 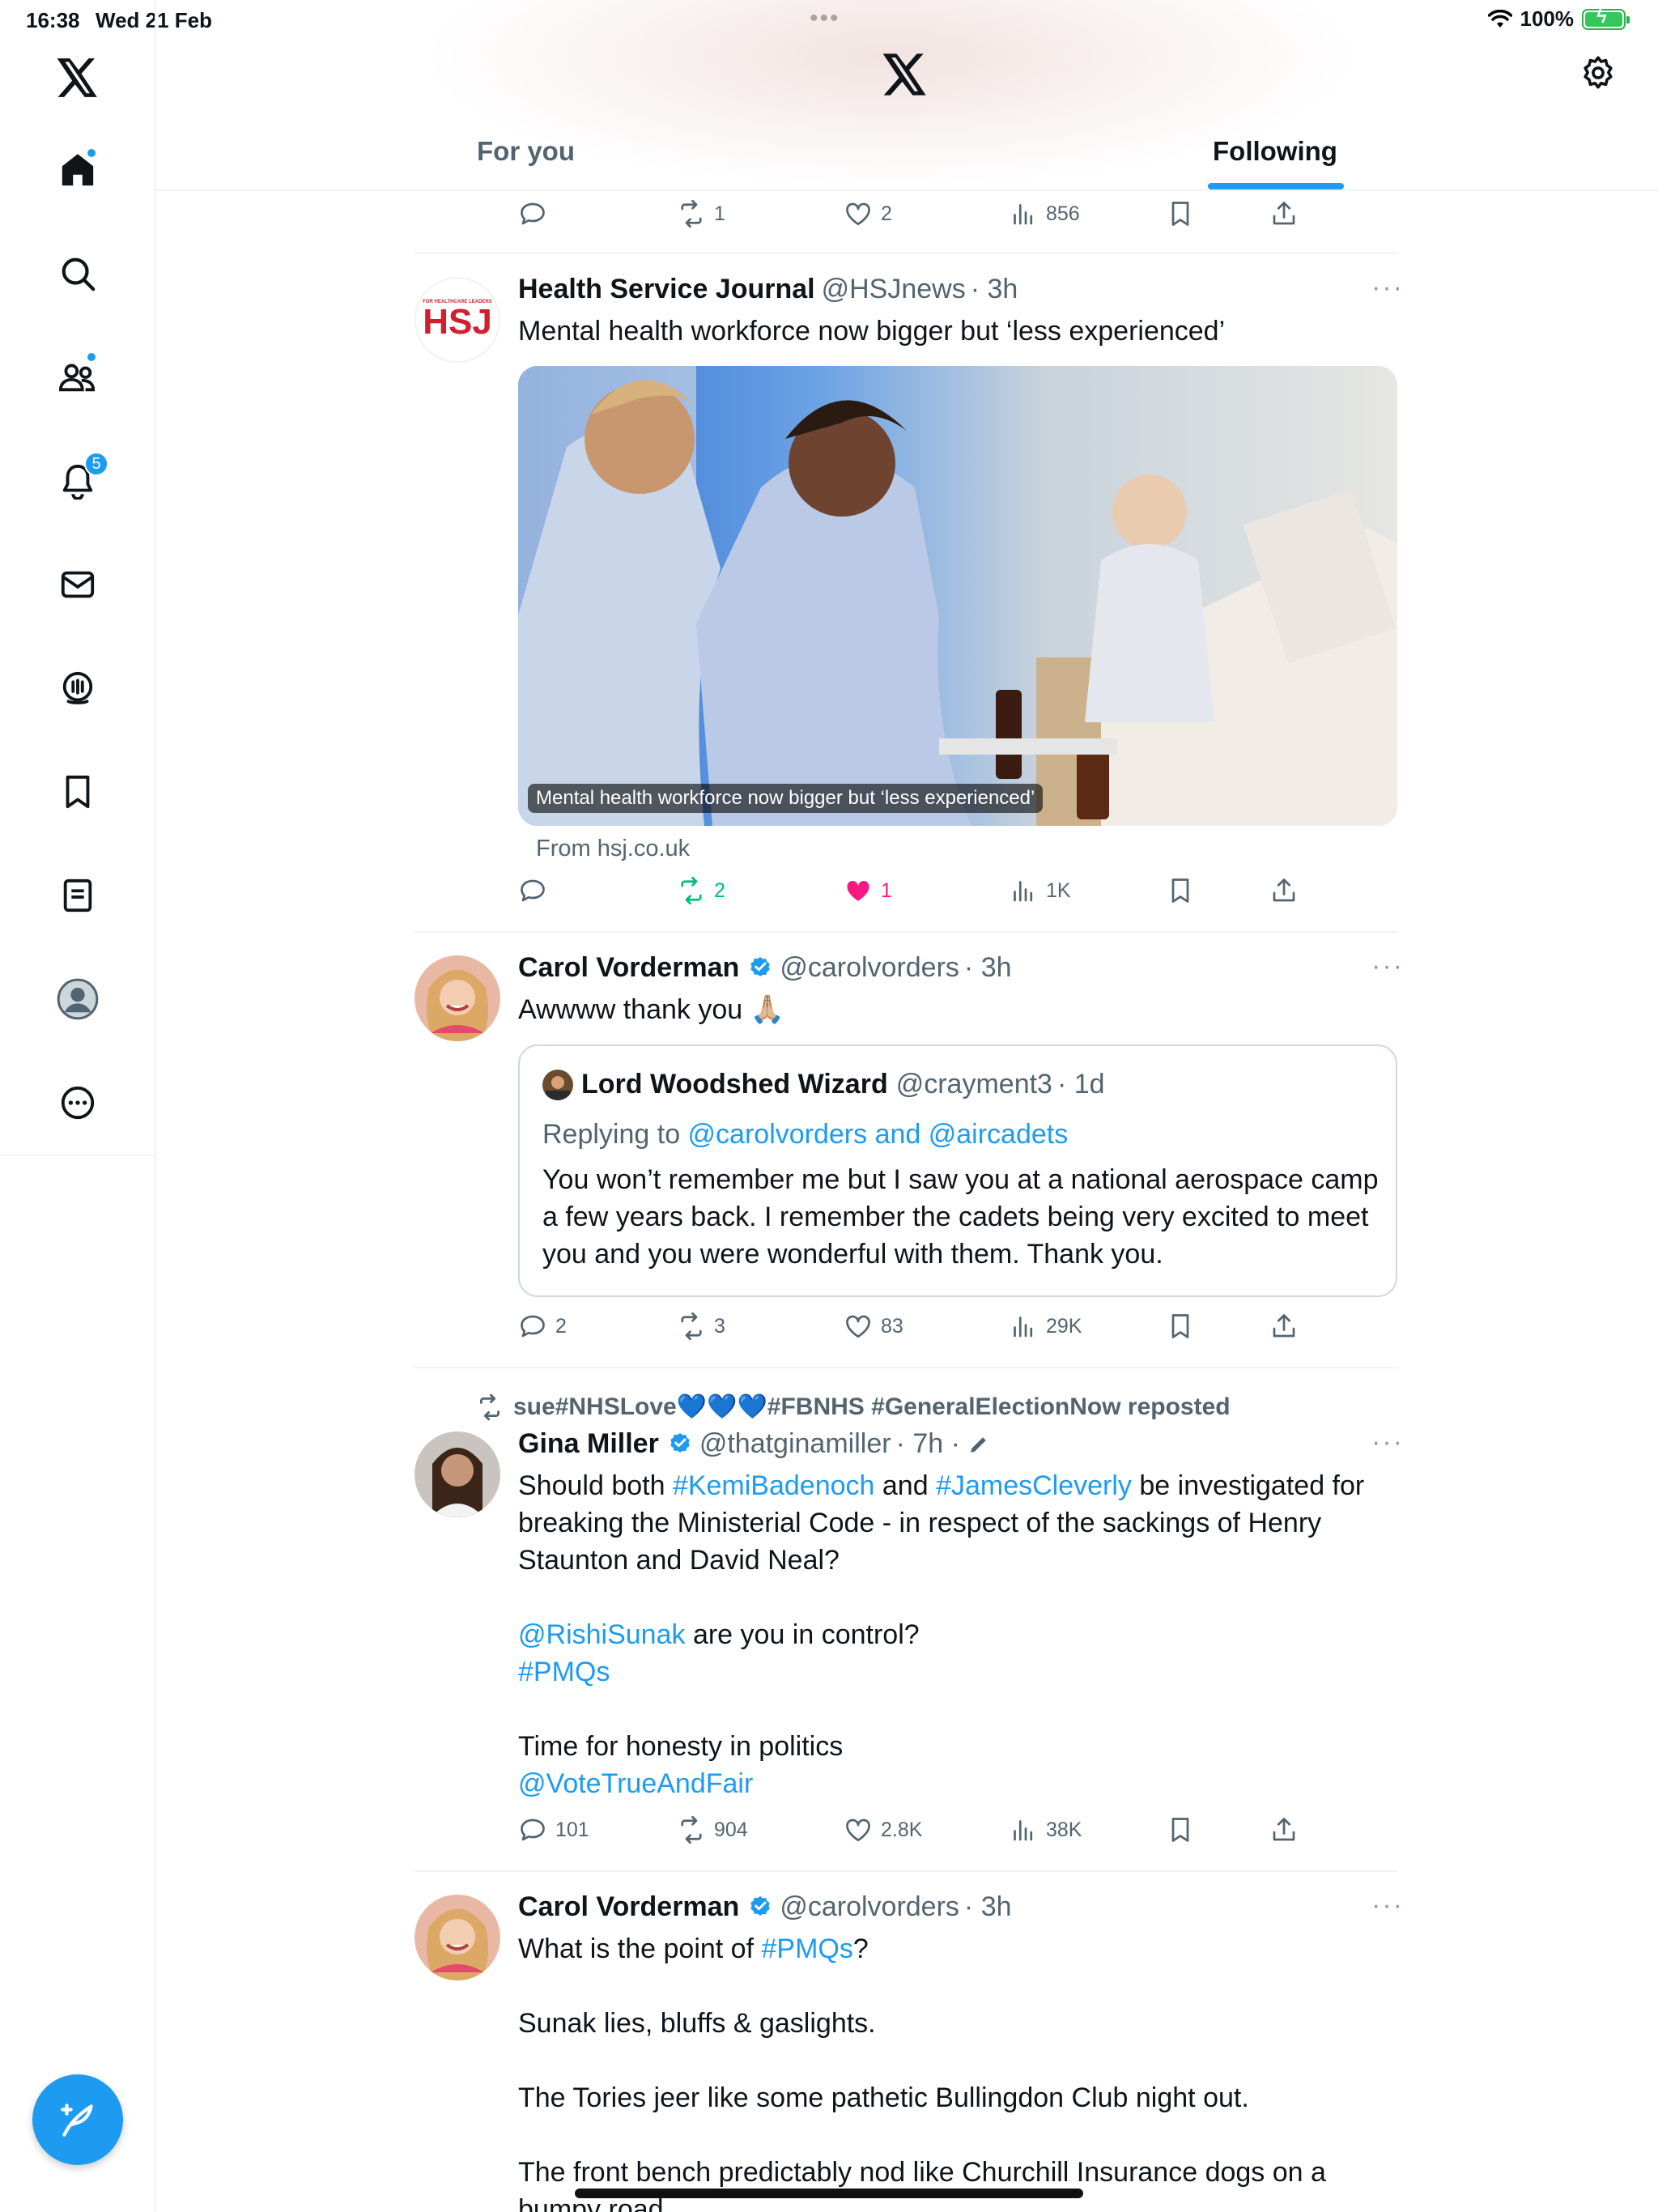 What do you see at coordinates (1275, 152) in the screenshot?
I see `tab-following: Following` at bounding box center [1275, 152].